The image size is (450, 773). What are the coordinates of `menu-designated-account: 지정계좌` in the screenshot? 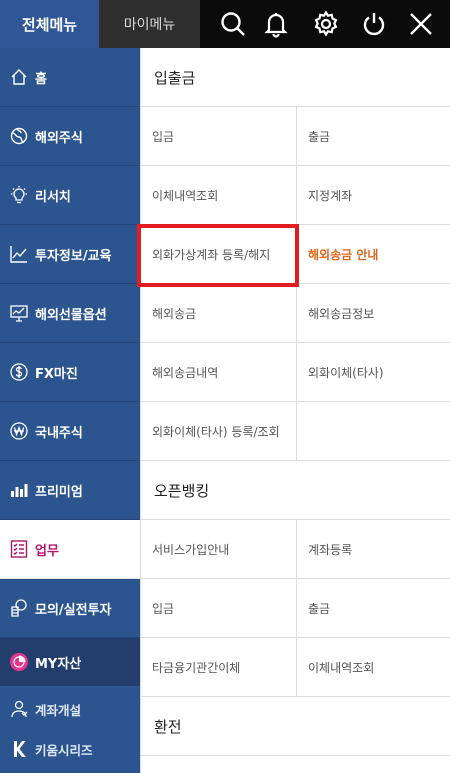 It's located at (373, 195).